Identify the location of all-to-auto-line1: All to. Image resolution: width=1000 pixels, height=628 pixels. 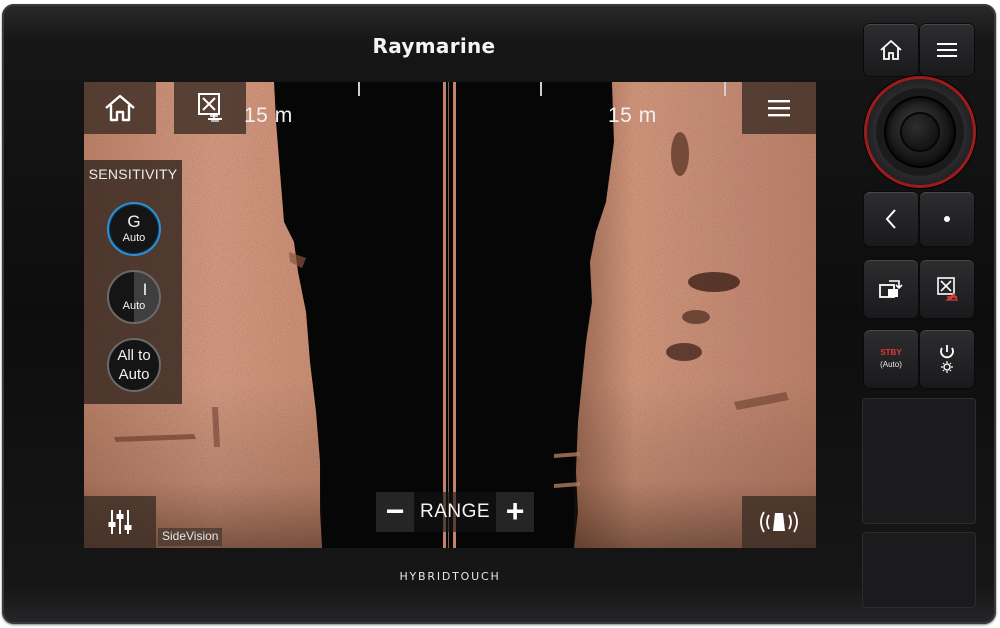
(134, 355).